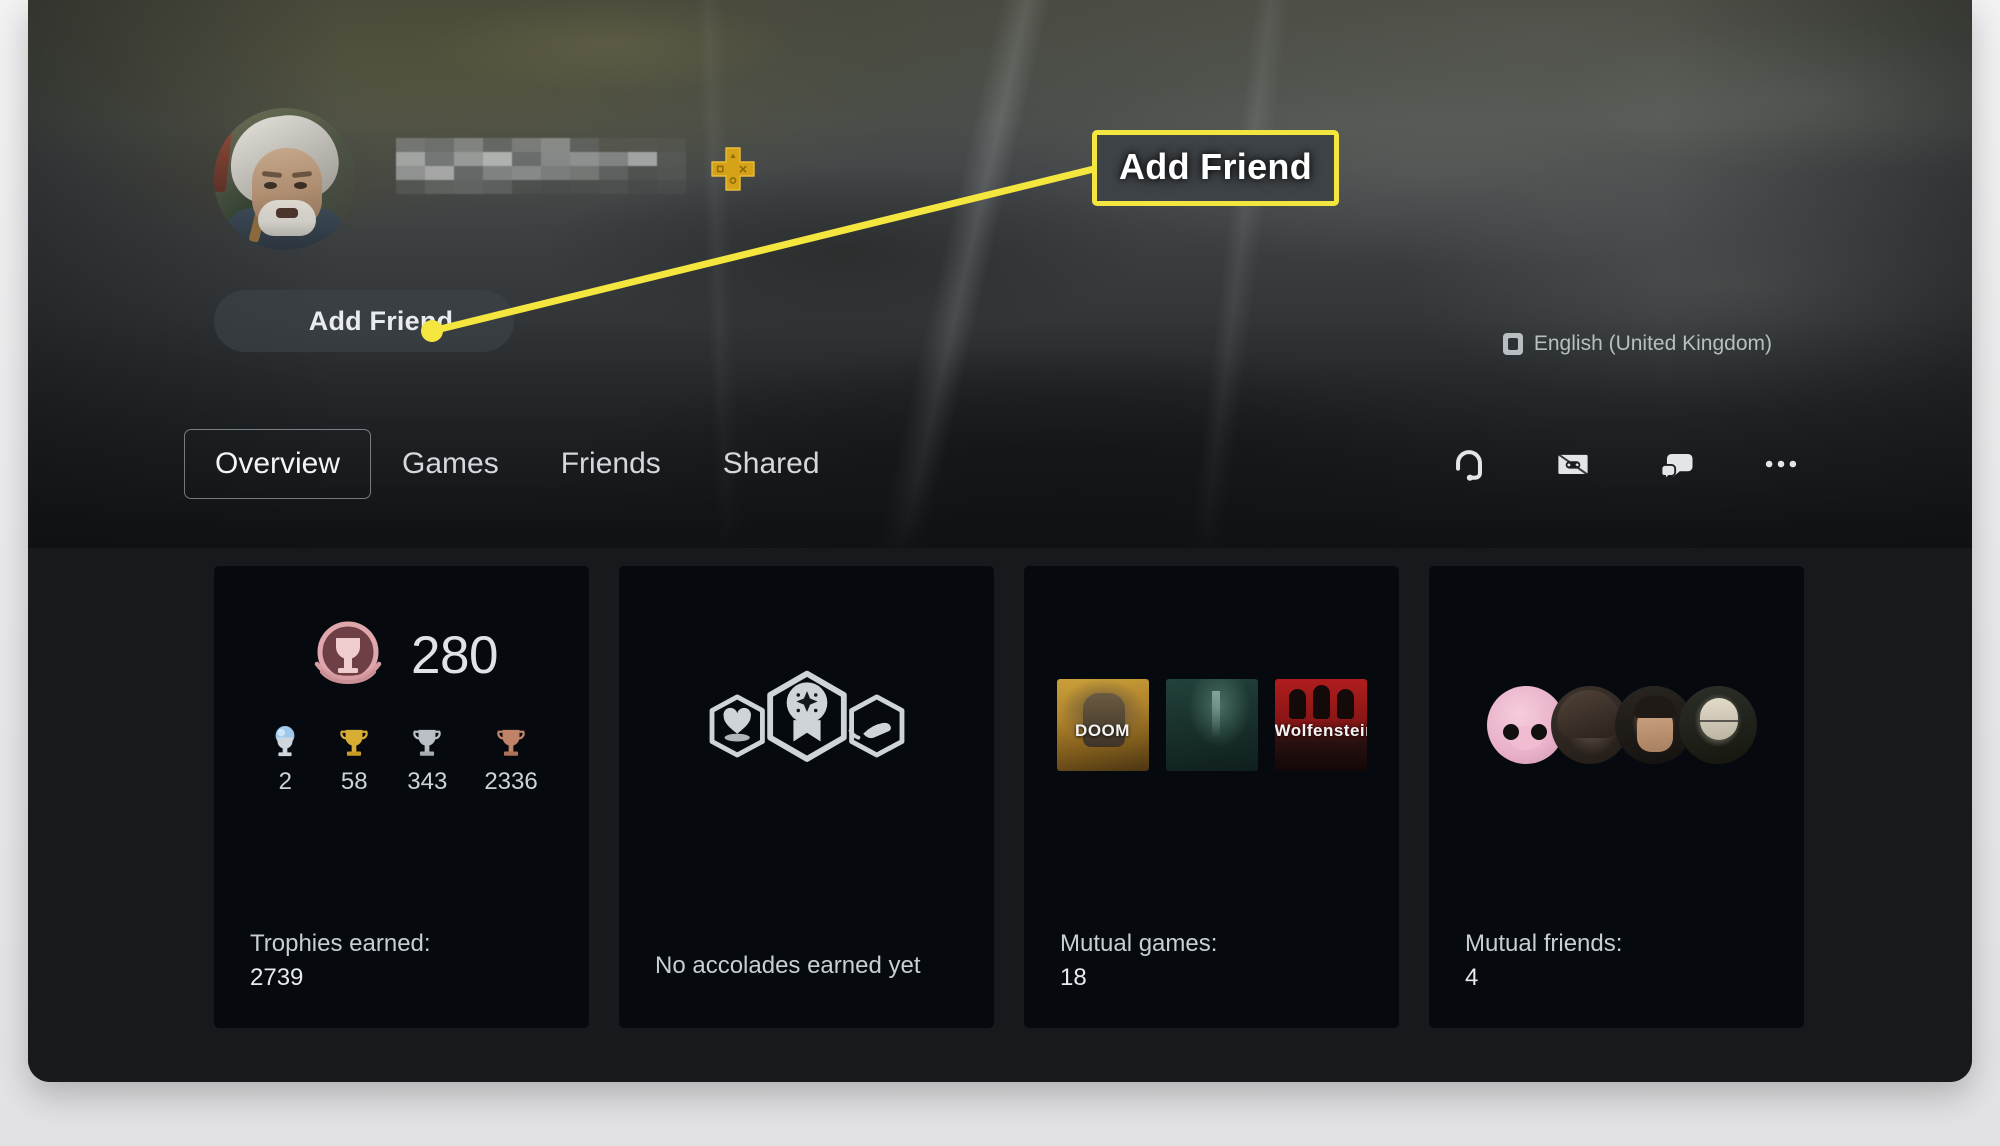  I want to click on game-cover-wolfenstein-label: Wolfenstein, so click(1320, 731).